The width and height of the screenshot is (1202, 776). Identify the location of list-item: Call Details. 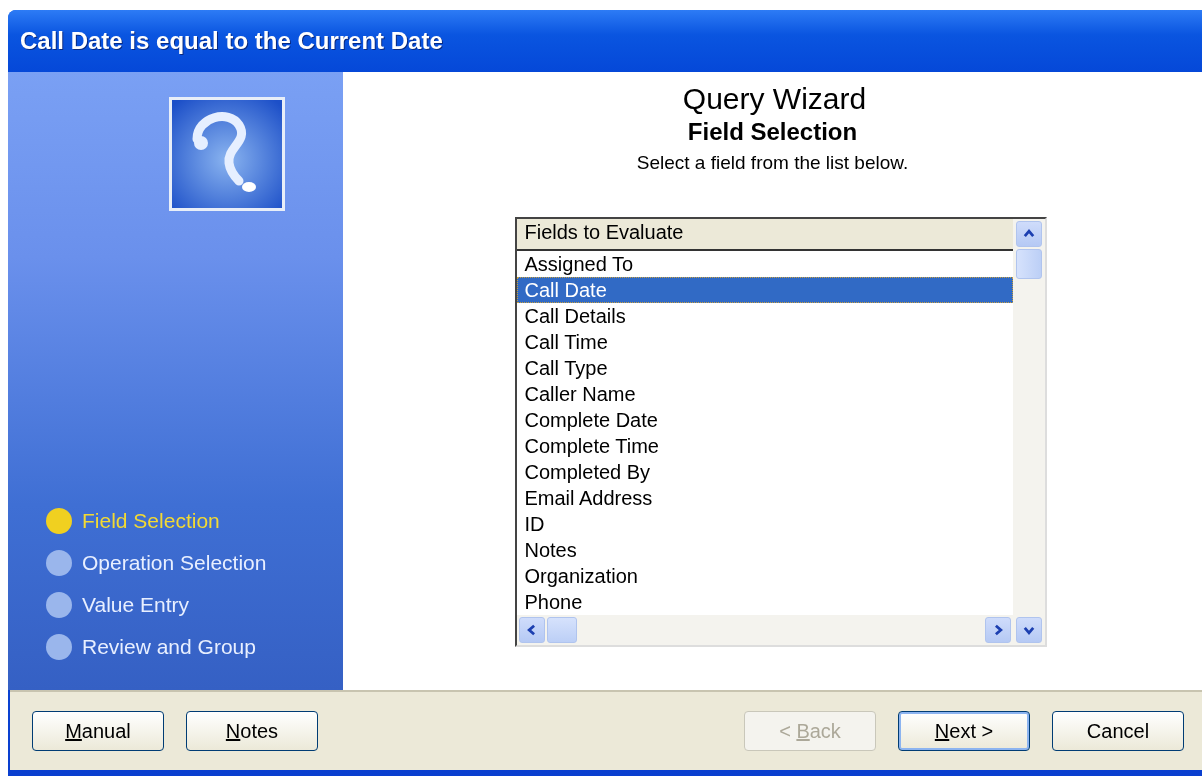
(764, 316).